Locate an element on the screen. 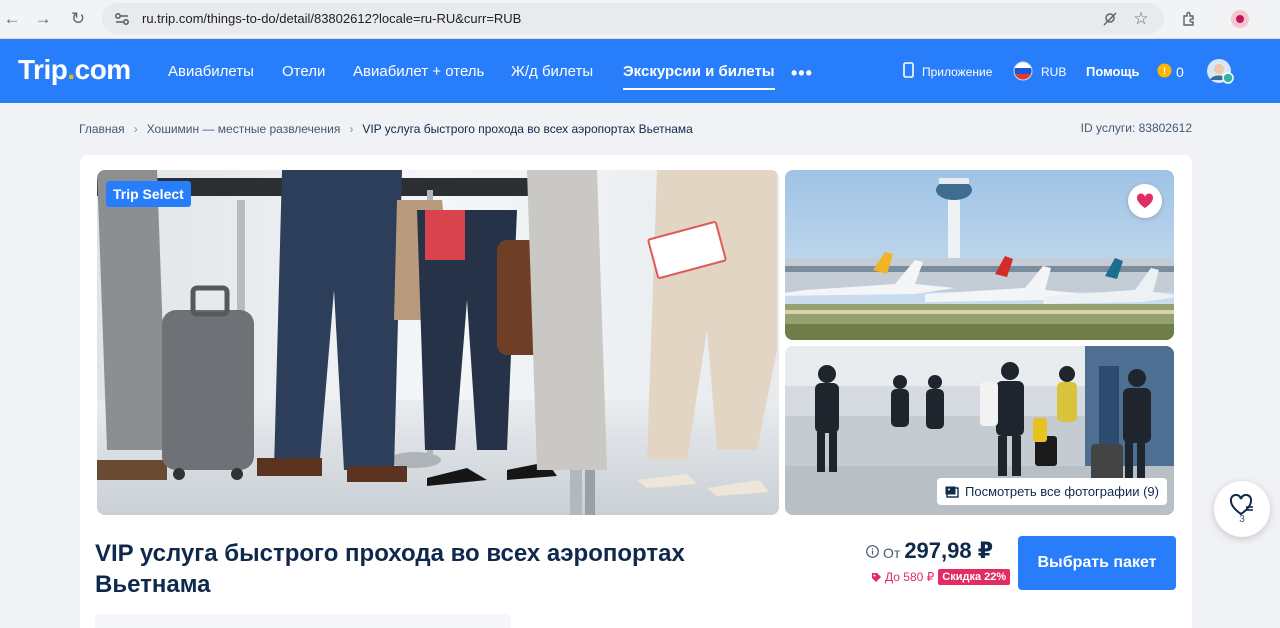  section-tabs-strip is located at coordinates (303, 621).